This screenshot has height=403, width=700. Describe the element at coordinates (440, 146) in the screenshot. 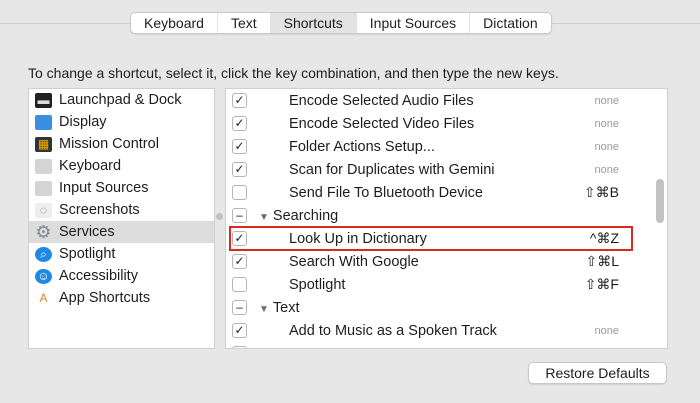

I see `shortcut-row: ✓ Folder Actions Setup... none` at that location.